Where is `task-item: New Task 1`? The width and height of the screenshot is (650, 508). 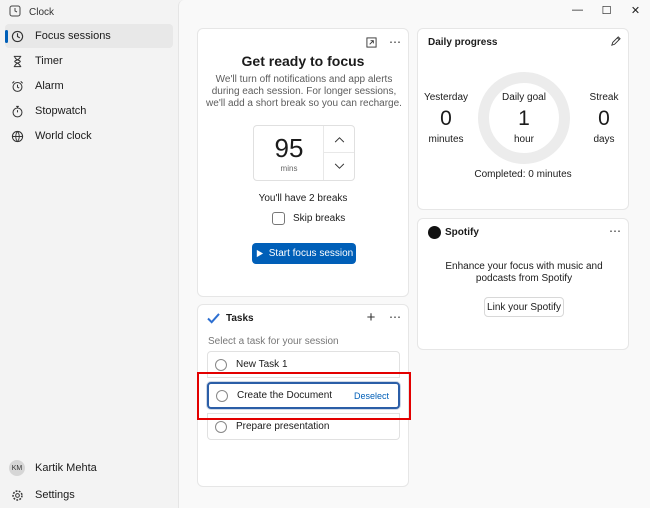
task-item: New Task 1 is located at coordinates (303, 364).